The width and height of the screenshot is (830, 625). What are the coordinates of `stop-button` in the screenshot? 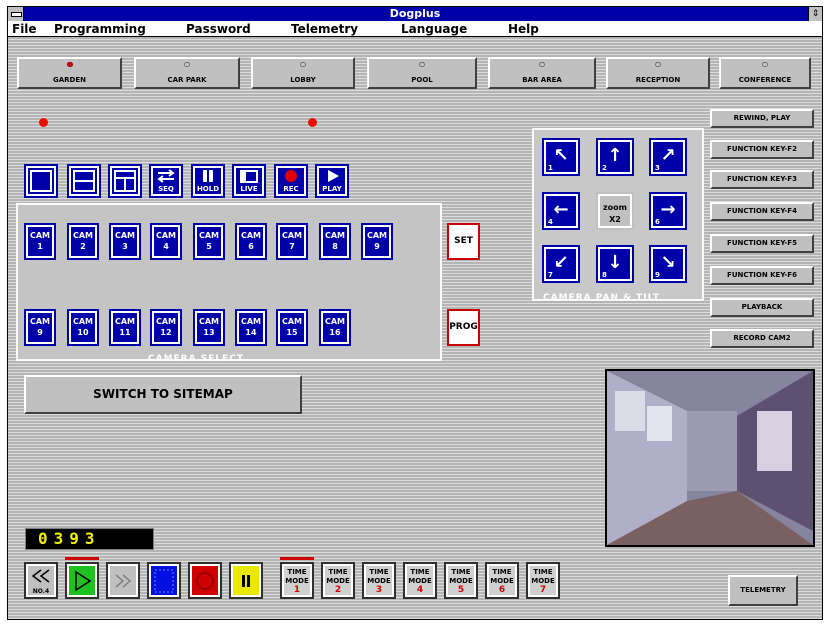 It's located at (164, 580).